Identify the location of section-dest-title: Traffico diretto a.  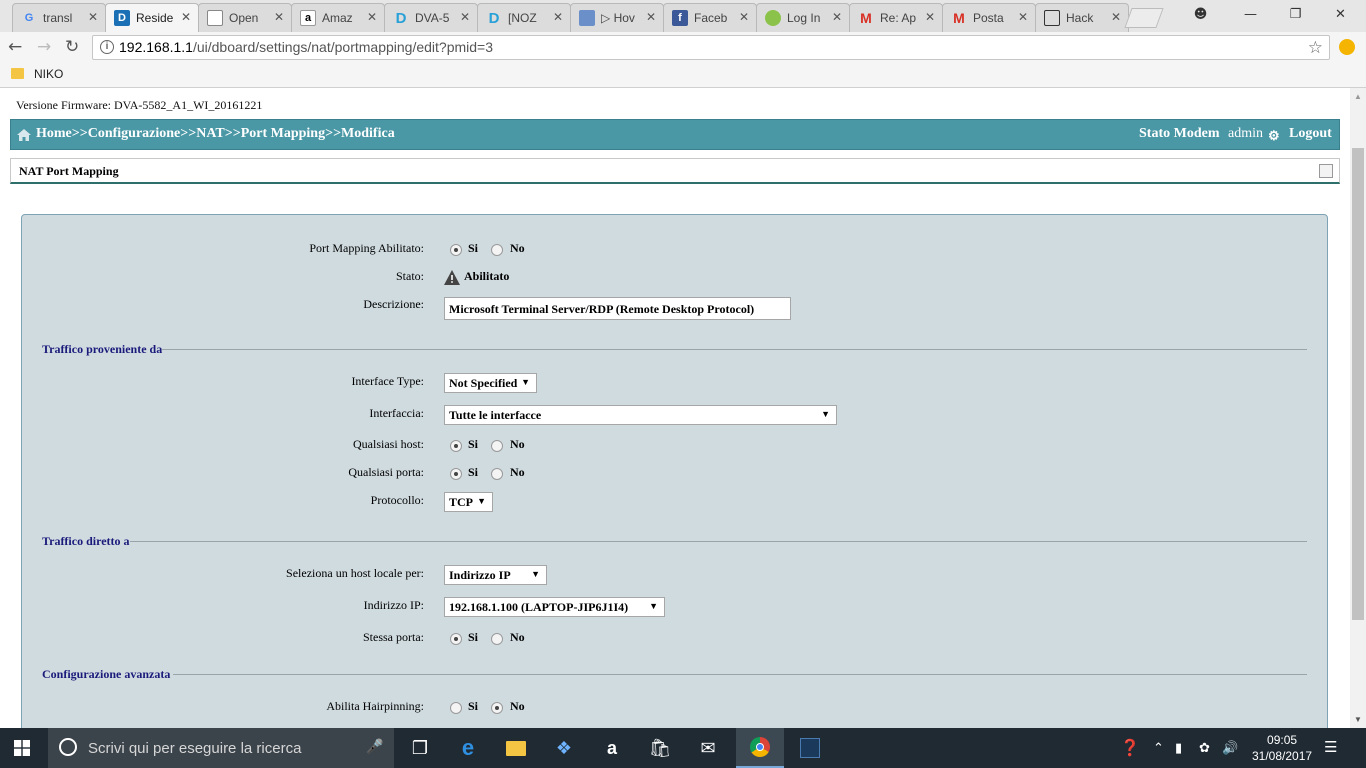
(86, 541).